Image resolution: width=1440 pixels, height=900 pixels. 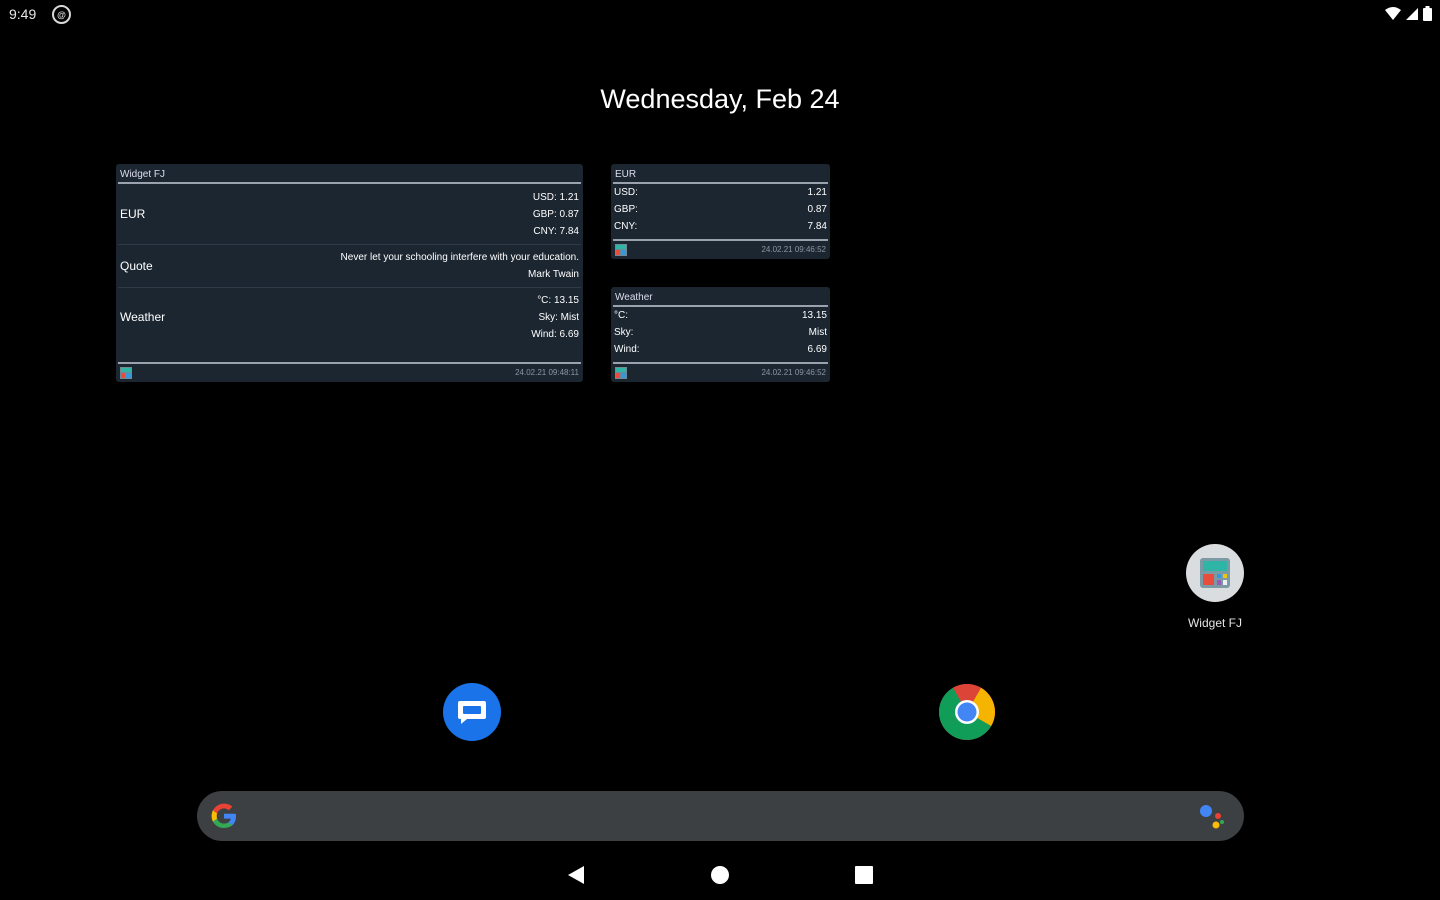 I want to click on kv-value: 7.84, so click(x=817, y=226).